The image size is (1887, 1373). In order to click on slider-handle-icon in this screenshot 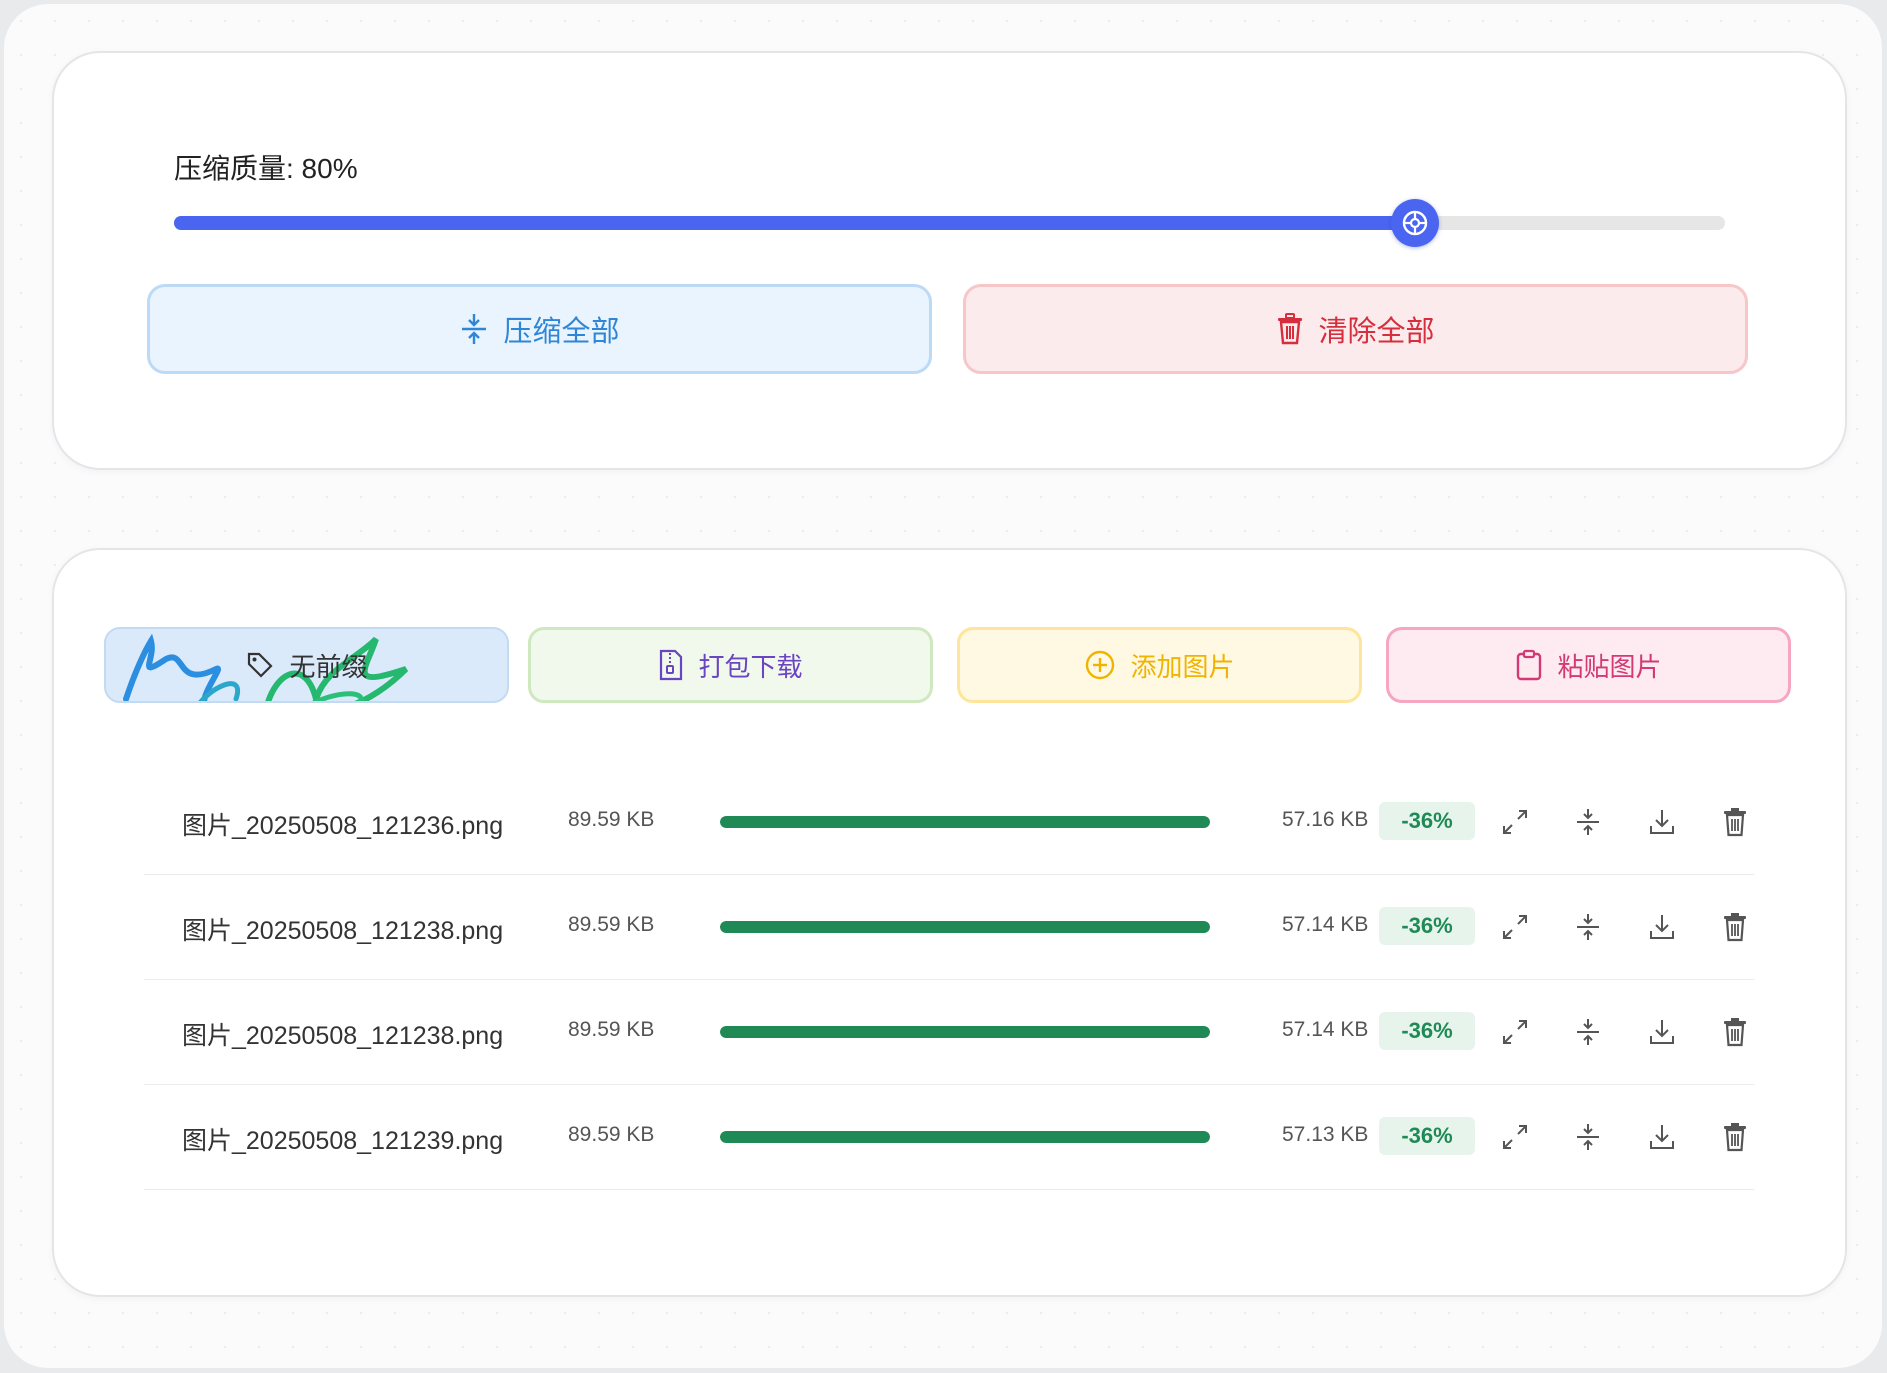, I will do `click(1414, 223)`.